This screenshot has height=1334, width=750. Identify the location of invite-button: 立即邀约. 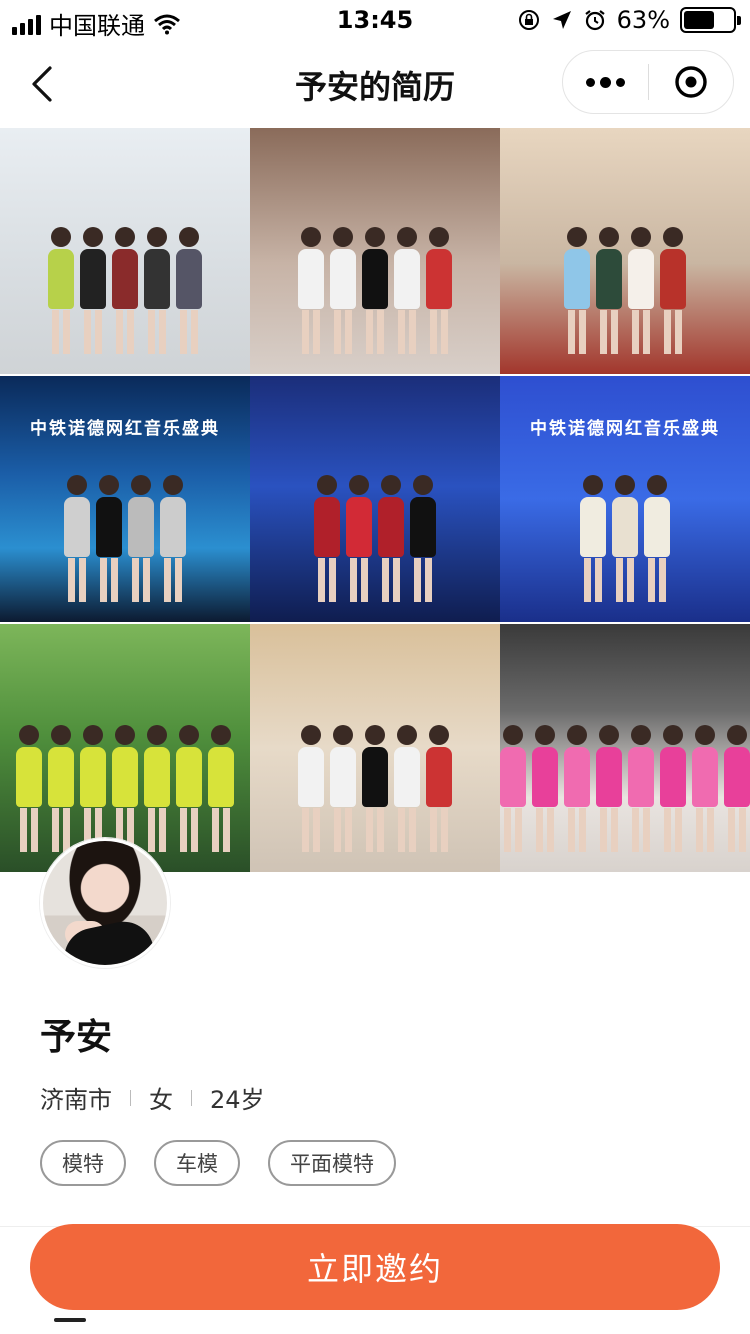
(375, 1267).